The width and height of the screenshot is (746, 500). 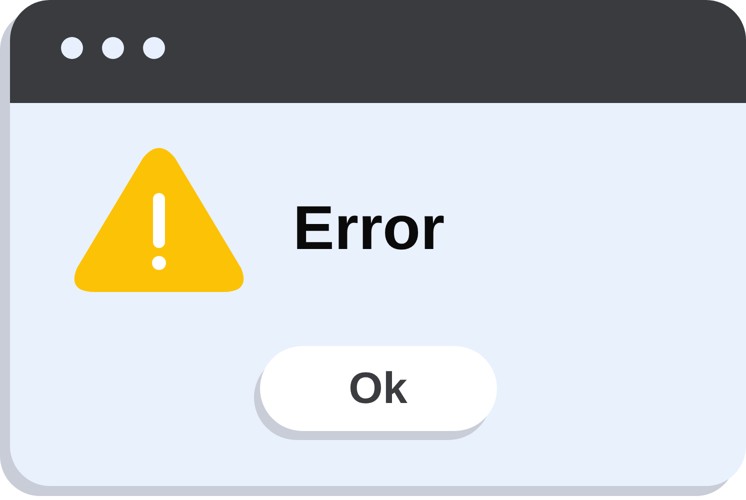 I want to click on error-message: Error, so click(x=369, y=228).